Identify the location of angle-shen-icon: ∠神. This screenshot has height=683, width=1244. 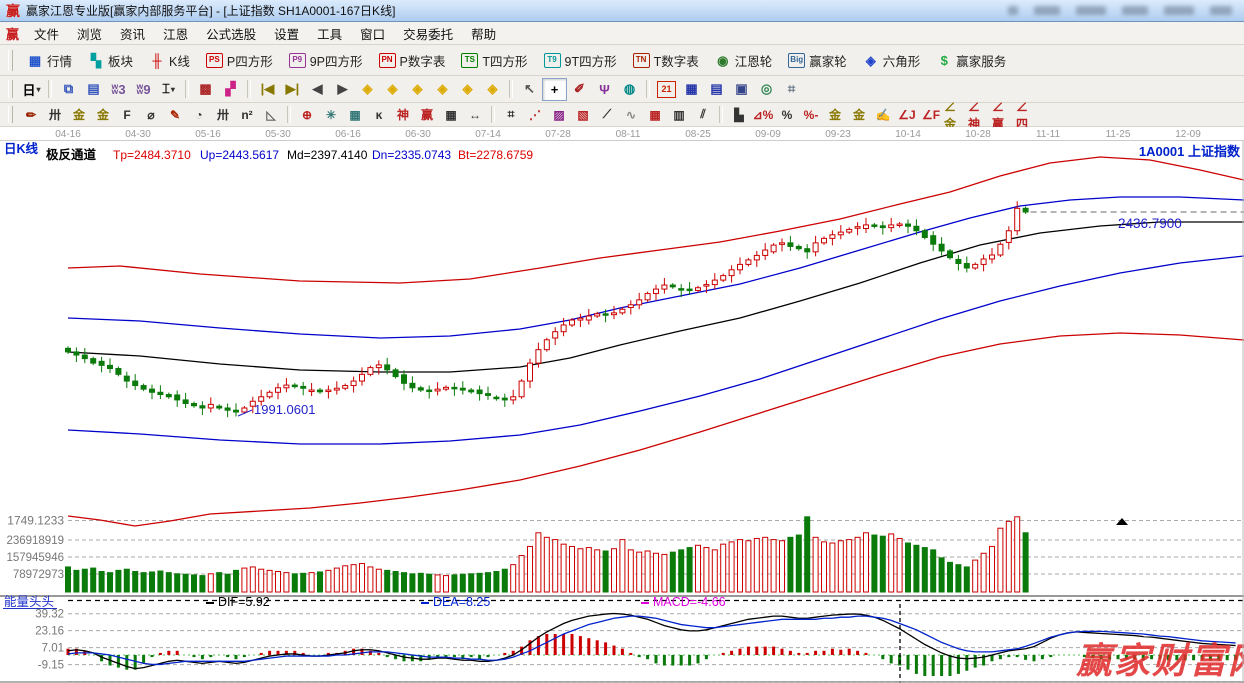
(979, 115).